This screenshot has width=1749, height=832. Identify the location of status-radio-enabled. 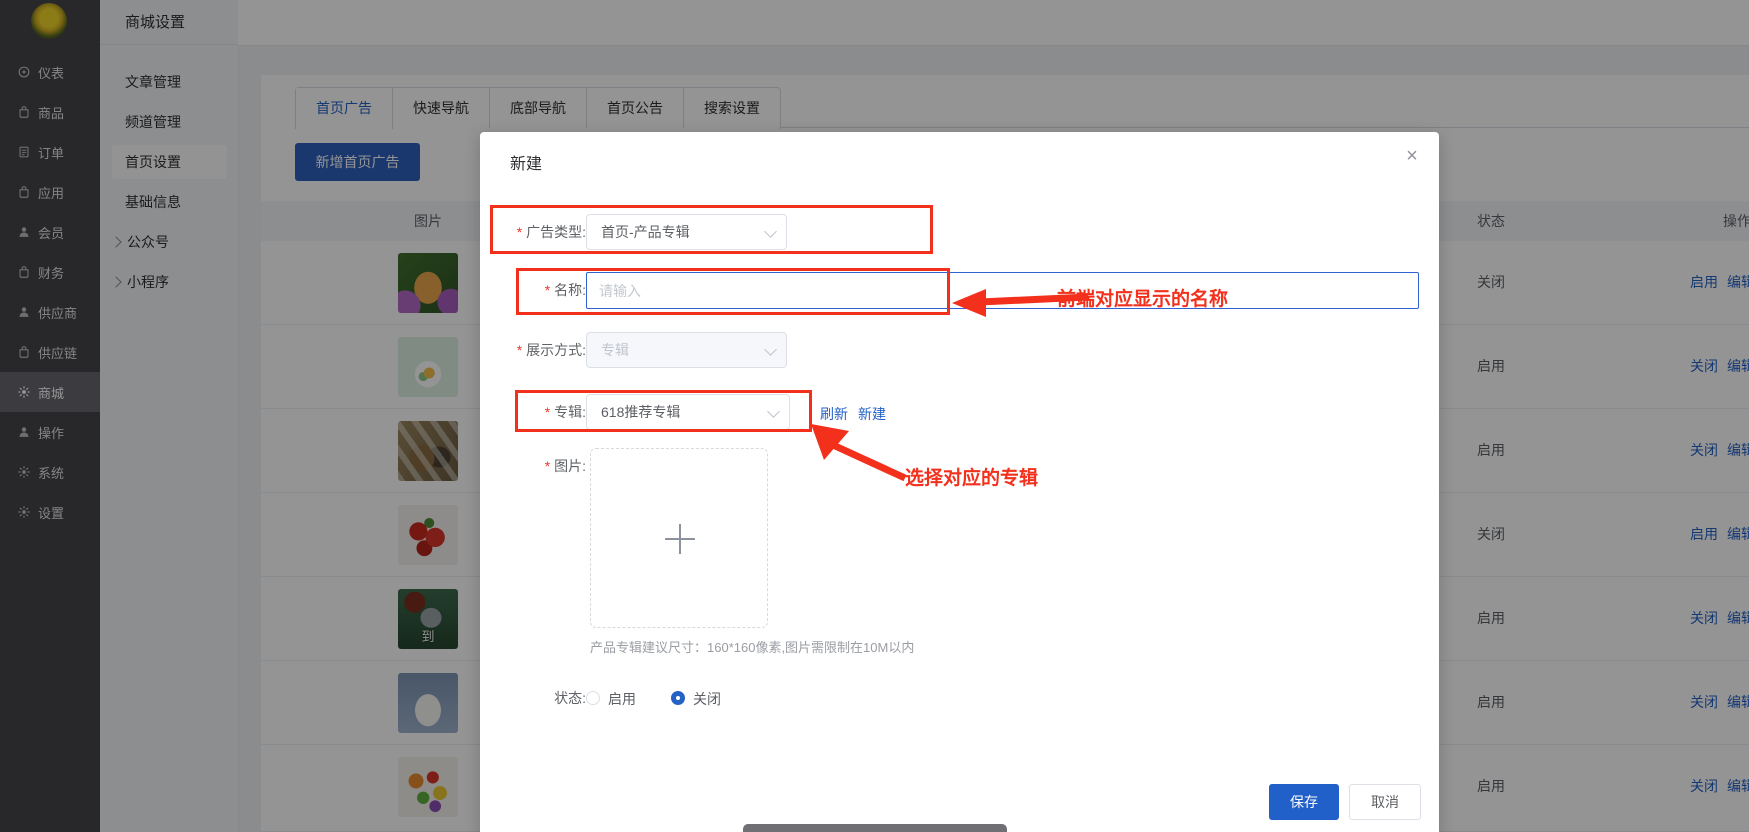
(593, 698).